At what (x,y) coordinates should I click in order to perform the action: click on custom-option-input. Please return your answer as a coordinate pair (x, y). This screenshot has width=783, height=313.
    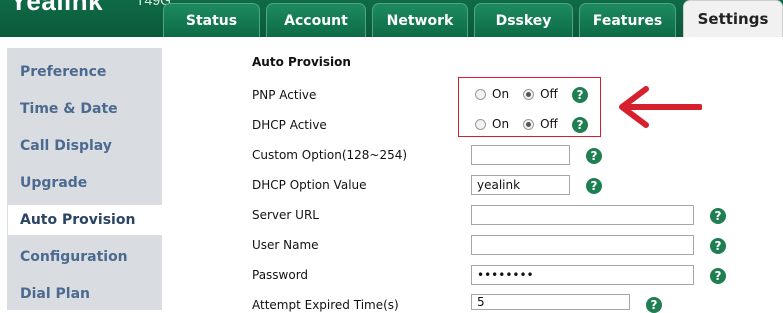
    Looking at the image, I should click on (520, 155).